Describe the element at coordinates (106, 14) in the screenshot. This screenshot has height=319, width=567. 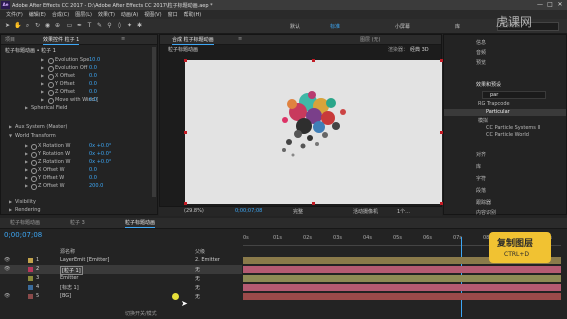
I see `menu-effect: 效果(T)` at that location.